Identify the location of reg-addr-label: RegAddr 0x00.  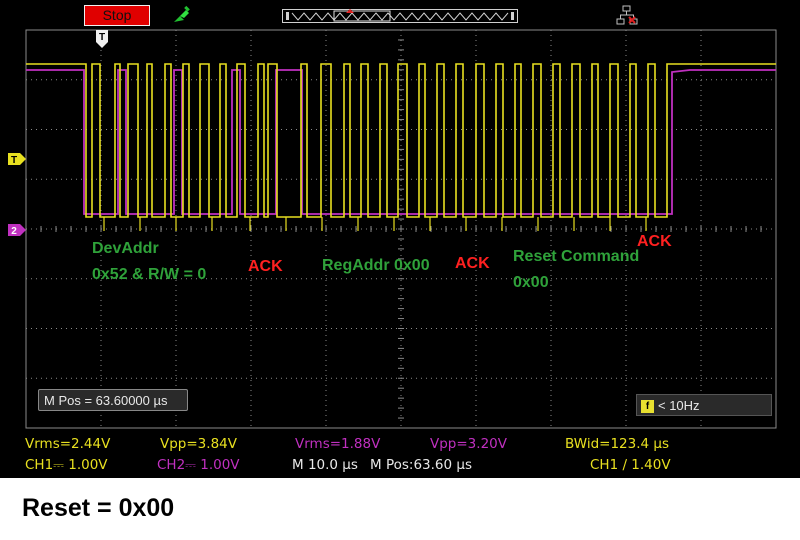
(376, 265).